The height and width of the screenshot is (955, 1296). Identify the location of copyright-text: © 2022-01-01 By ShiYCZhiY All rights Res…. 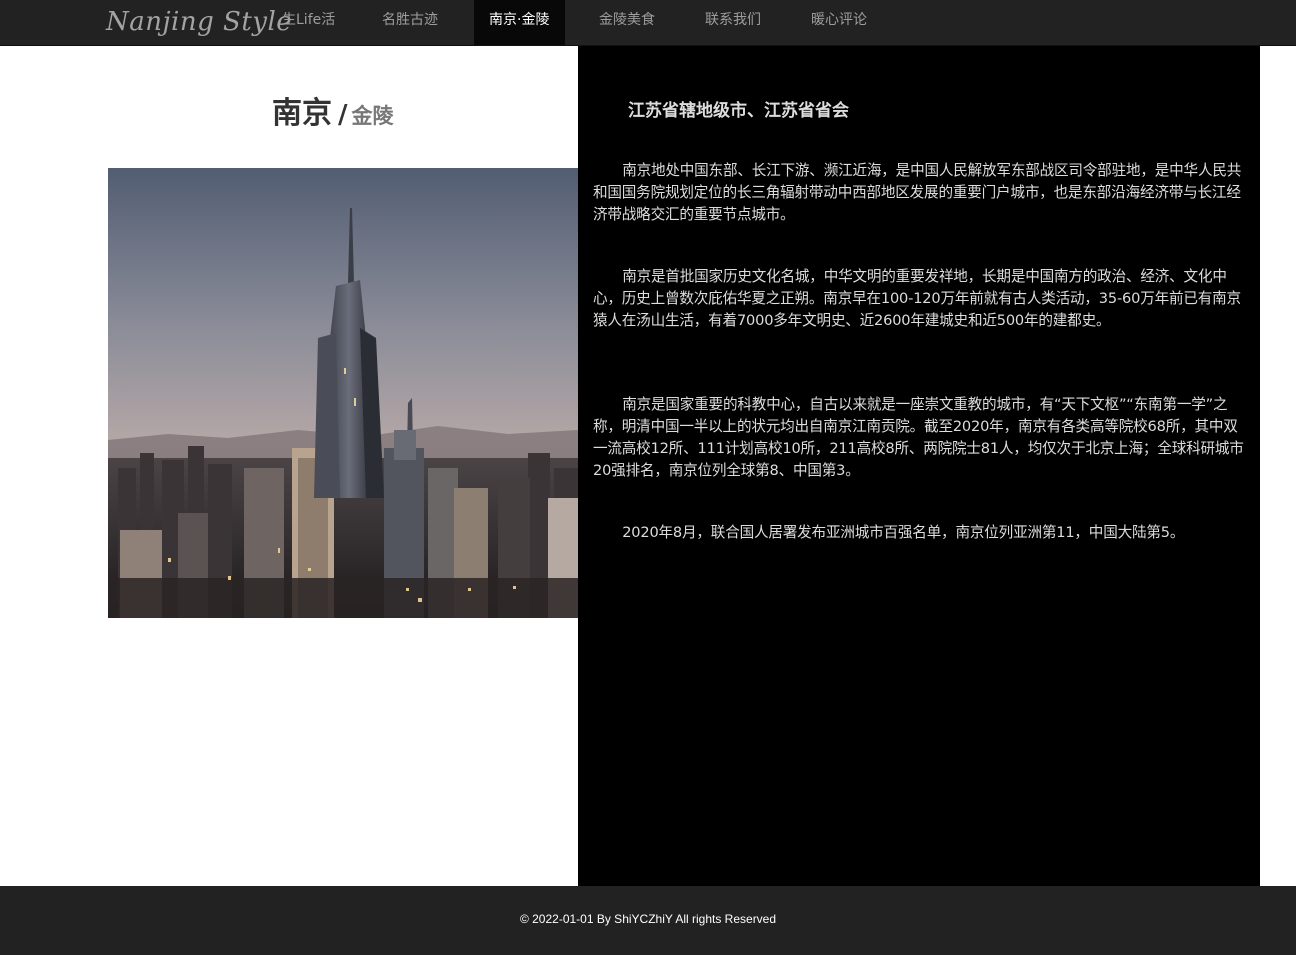
(648, 919).